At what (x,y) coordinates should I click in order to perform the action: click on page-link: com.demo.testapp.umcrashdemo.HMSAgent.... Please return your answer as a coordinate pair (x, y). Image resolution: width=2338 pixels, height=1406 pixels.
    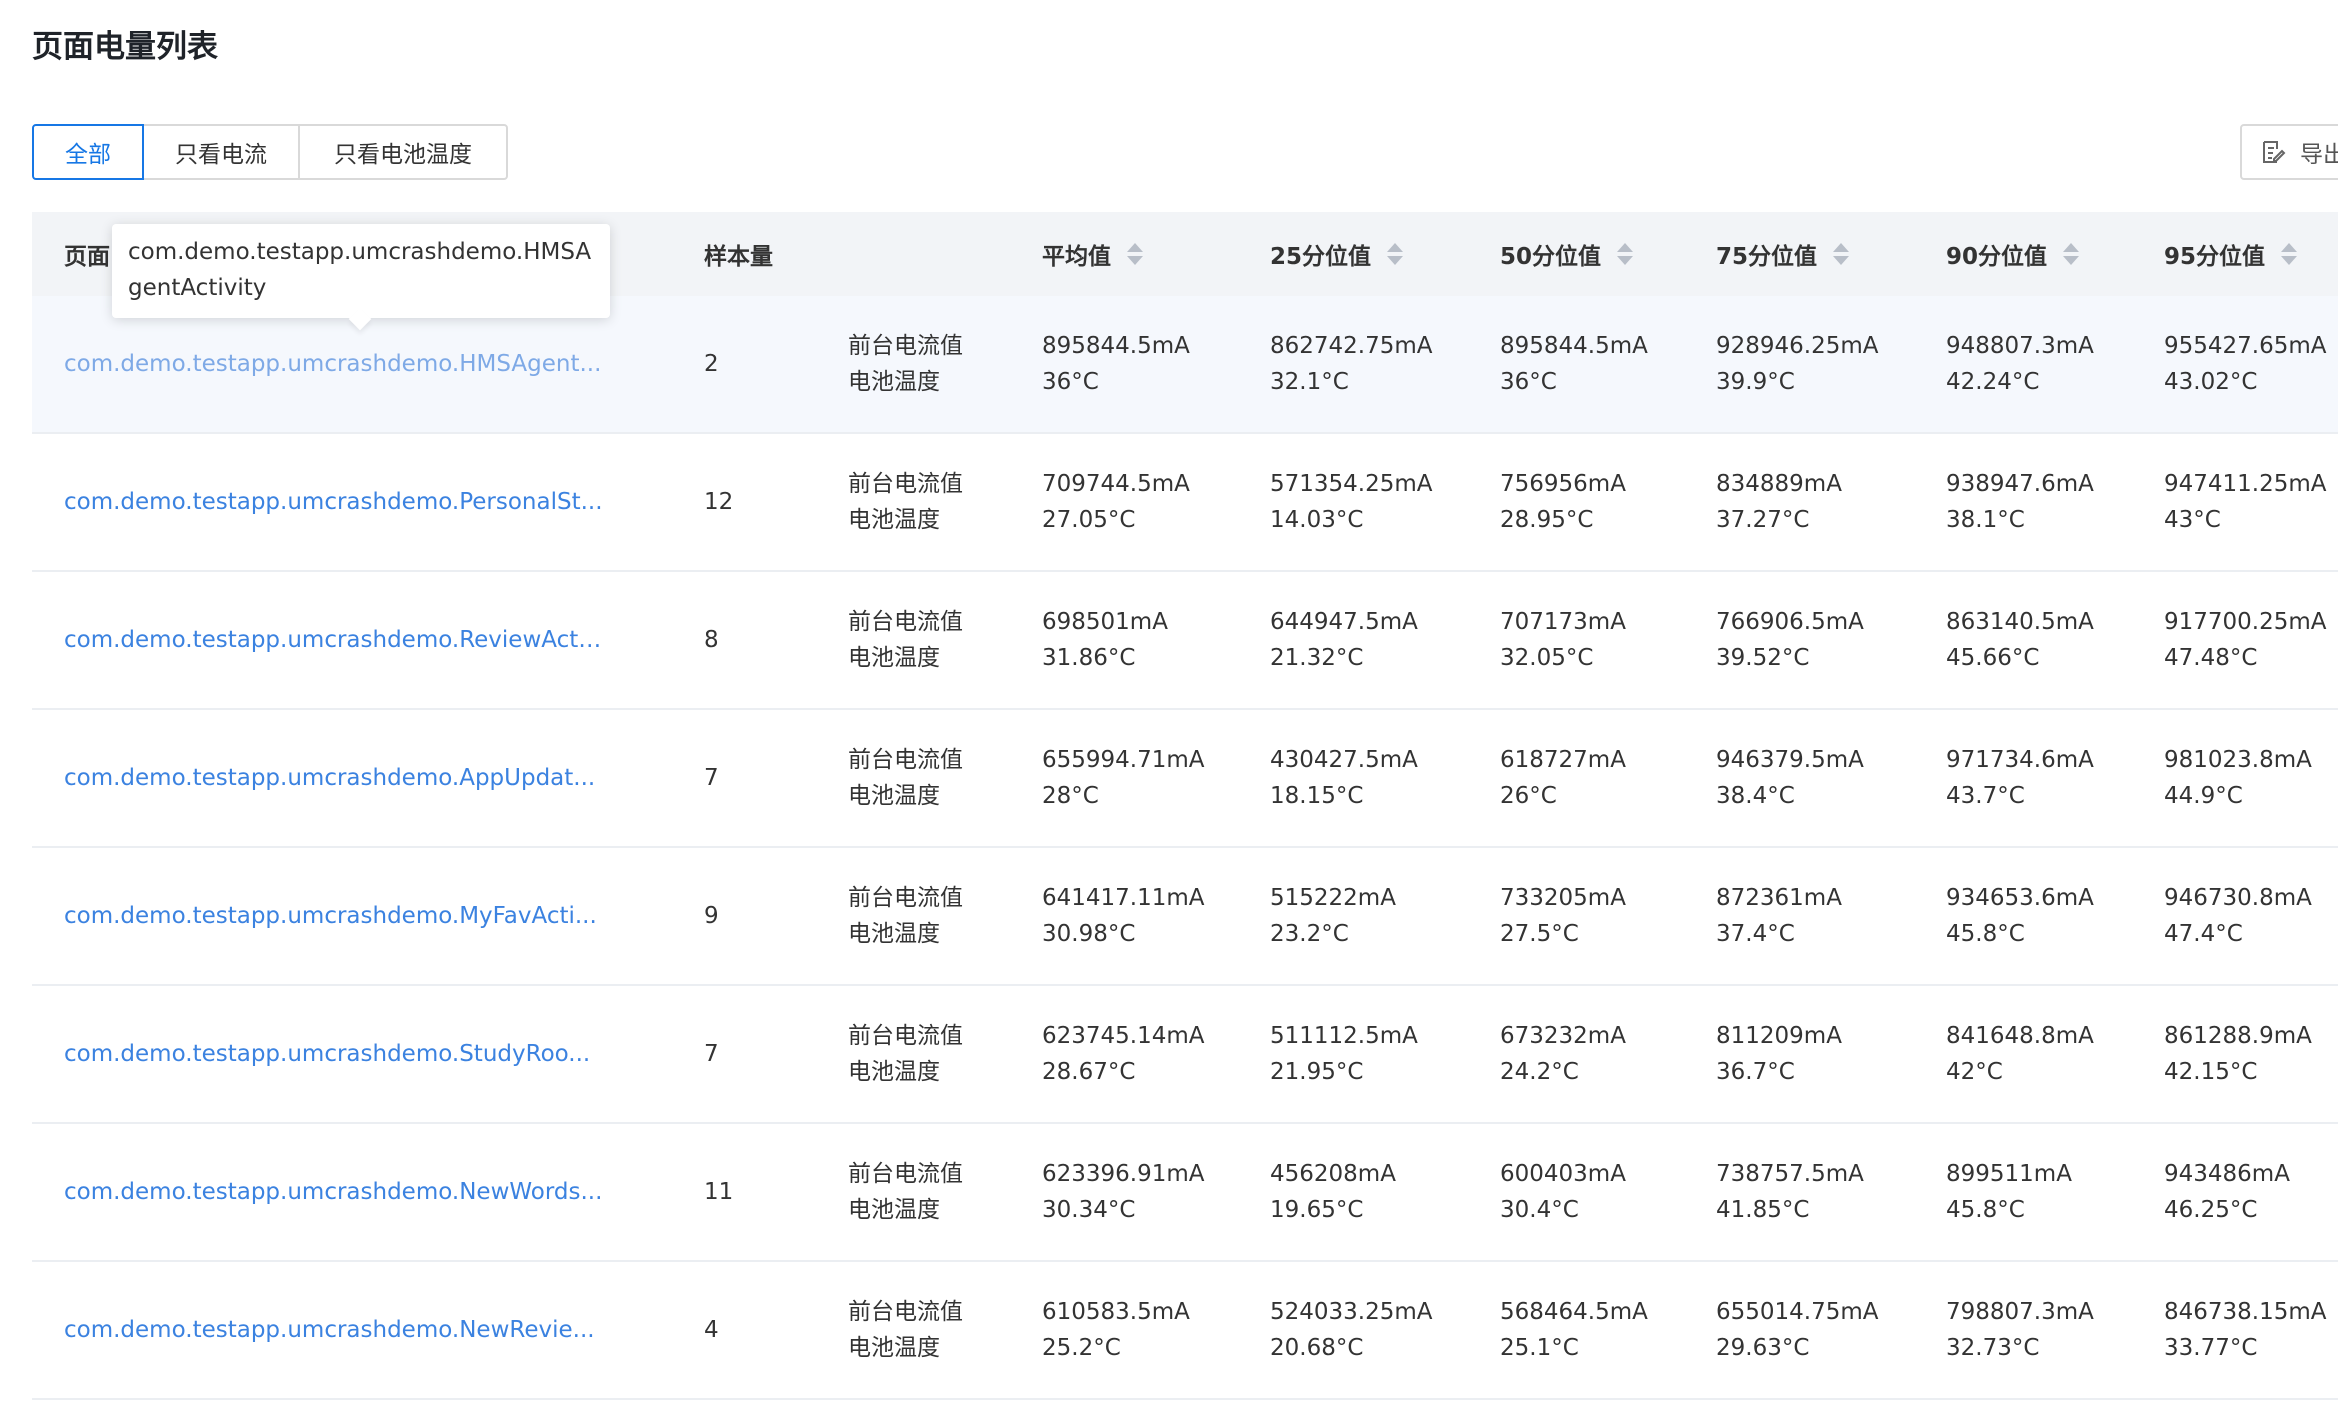
    Looking at the image, I should click on (334, 364).